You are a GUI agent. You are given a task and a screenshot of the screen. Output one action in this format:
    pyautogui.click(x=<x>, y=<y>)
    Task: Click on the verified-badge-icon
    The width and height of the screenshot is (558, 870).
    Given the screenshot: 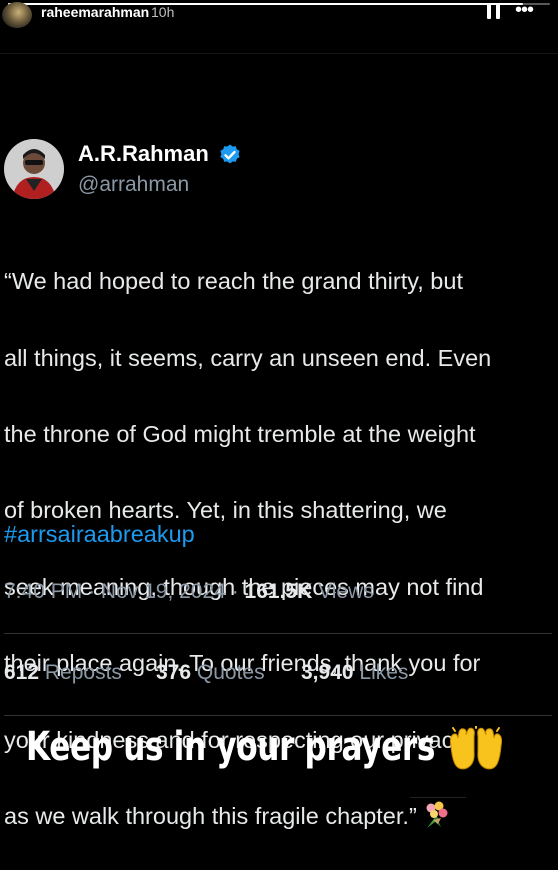 What is the action you would take?
    pyautogui.click(x=230, y=154)
    